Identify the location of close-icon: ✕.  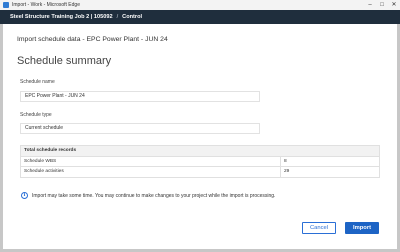
(394, 5).